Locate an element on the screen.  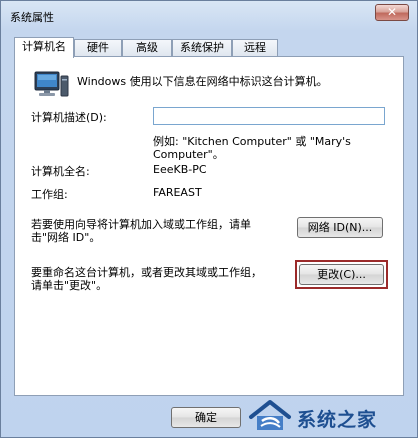
workgroup-label: 工作组: is located at coordinates (49, 194).